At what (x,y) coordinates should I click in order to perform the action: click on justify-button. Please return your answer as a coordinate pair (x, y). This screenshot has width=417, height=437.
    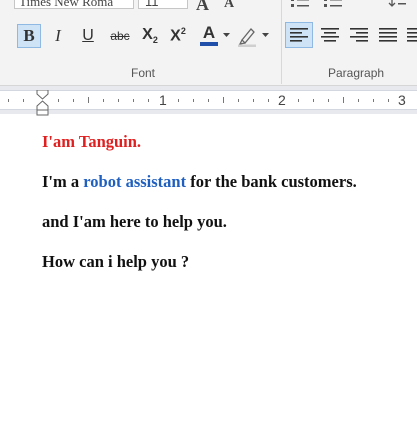
    Looking at the image, I should click on (388, 35).